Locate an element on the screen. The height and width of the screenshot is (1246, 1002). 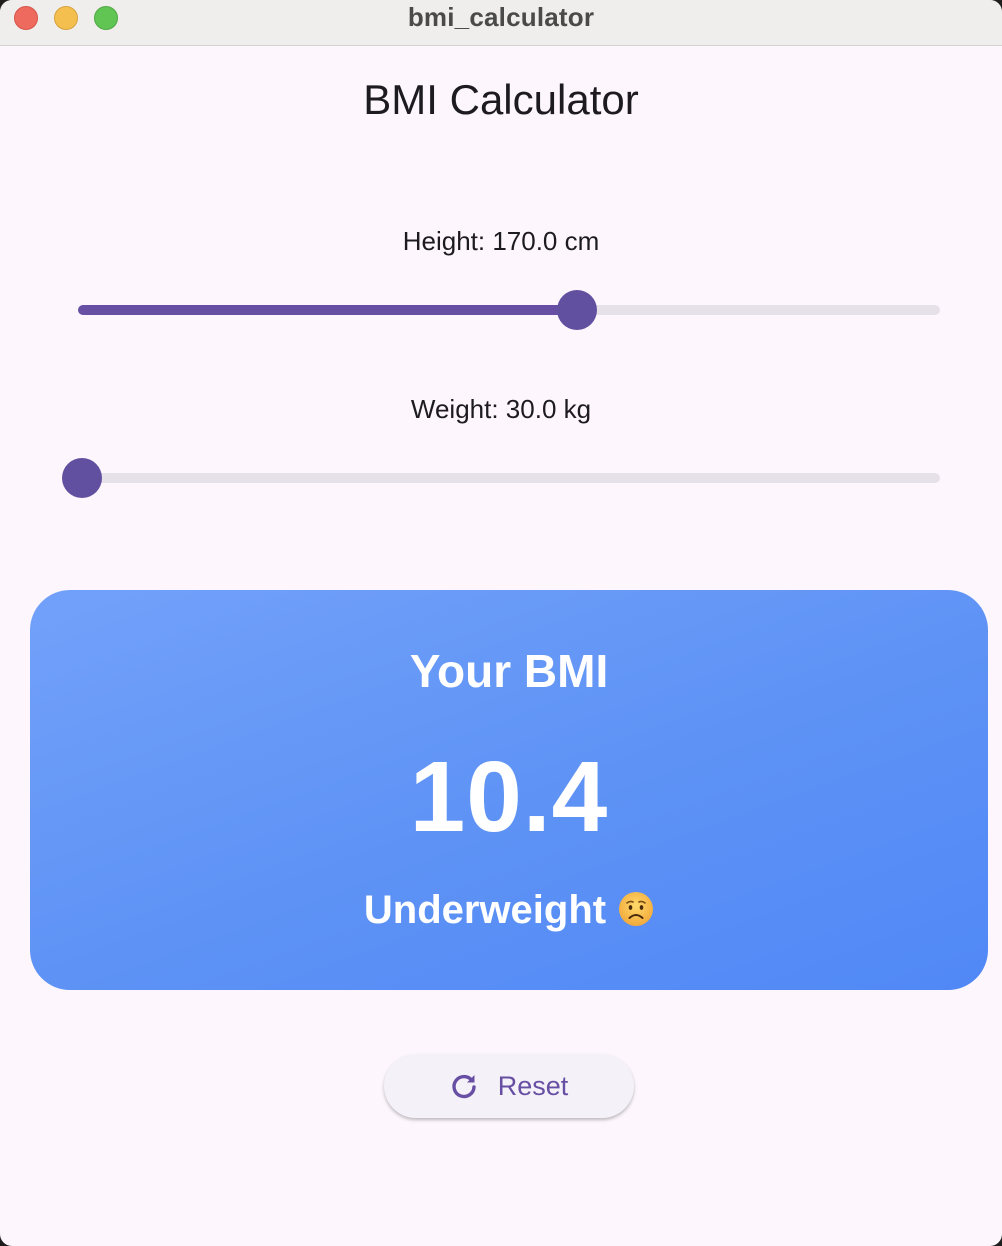
reset-button-label: Reset is located at coordinates (533, 1085).